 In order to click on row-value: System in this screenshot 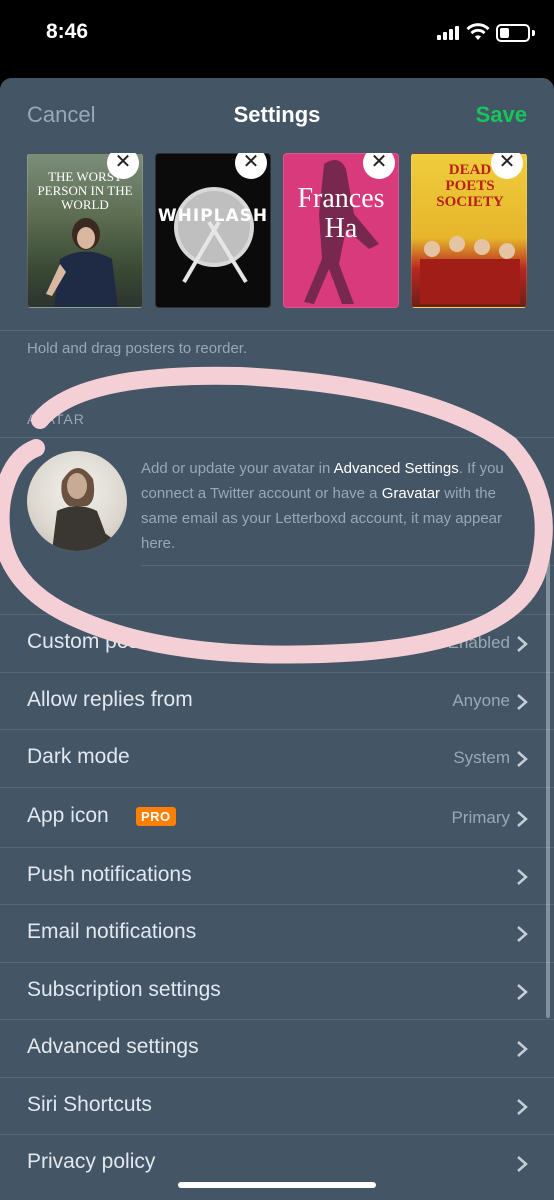, I will do `click(481, 757)`.